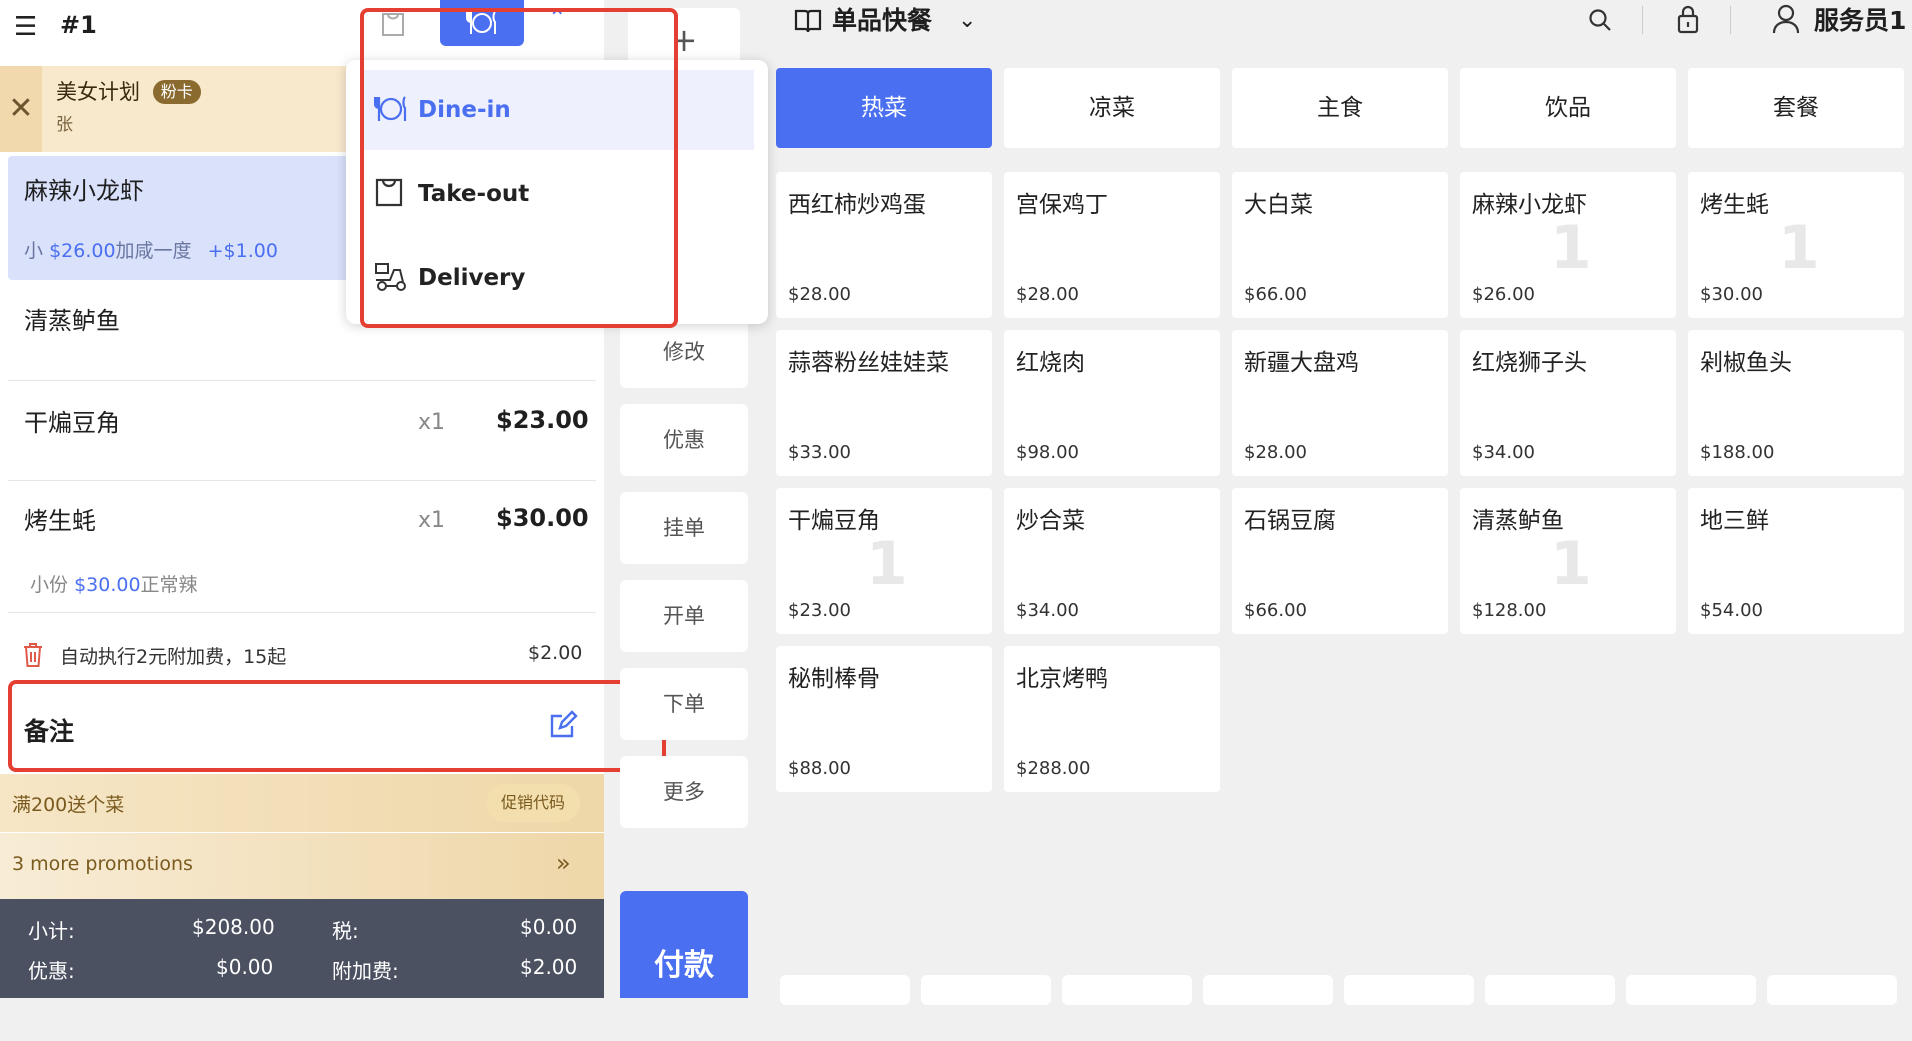 This screenshot has height=1041, width=1912. What do you see at coordinates (302, 547) in the screenshot?
I see `order-item: 烤生蚝 x1 $30.00 小份 $30.00正常辣` at bounding box center [302, 547].